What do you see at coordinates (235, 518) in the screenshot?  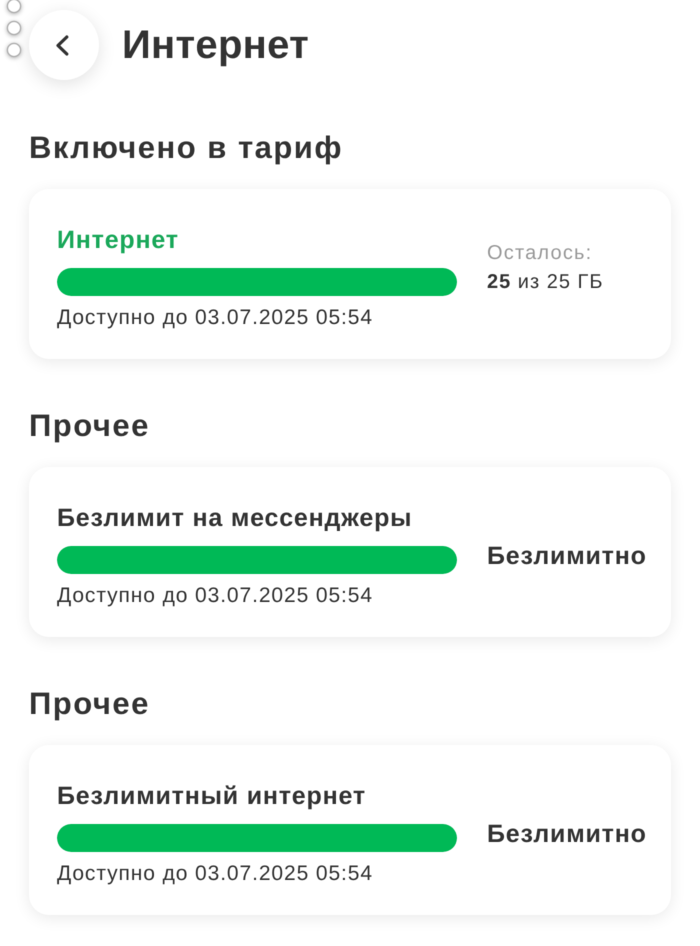 I see `package-name: Безлимит на мессенджеры` at bounding box center [235, 518].